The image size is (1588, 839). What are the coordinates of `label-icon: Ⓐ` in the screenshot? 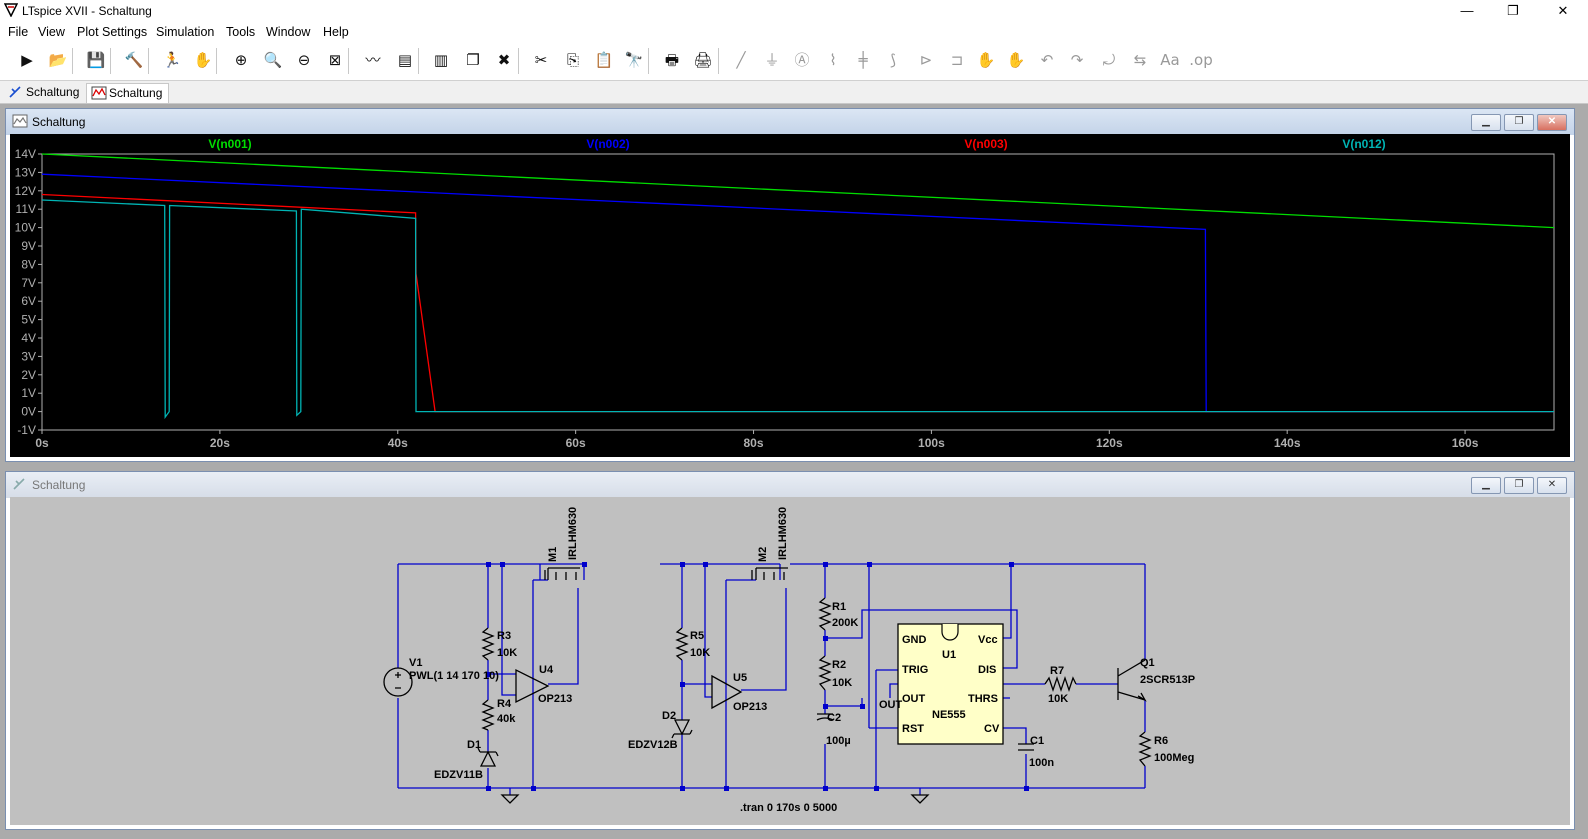 It's located at (802, 60).